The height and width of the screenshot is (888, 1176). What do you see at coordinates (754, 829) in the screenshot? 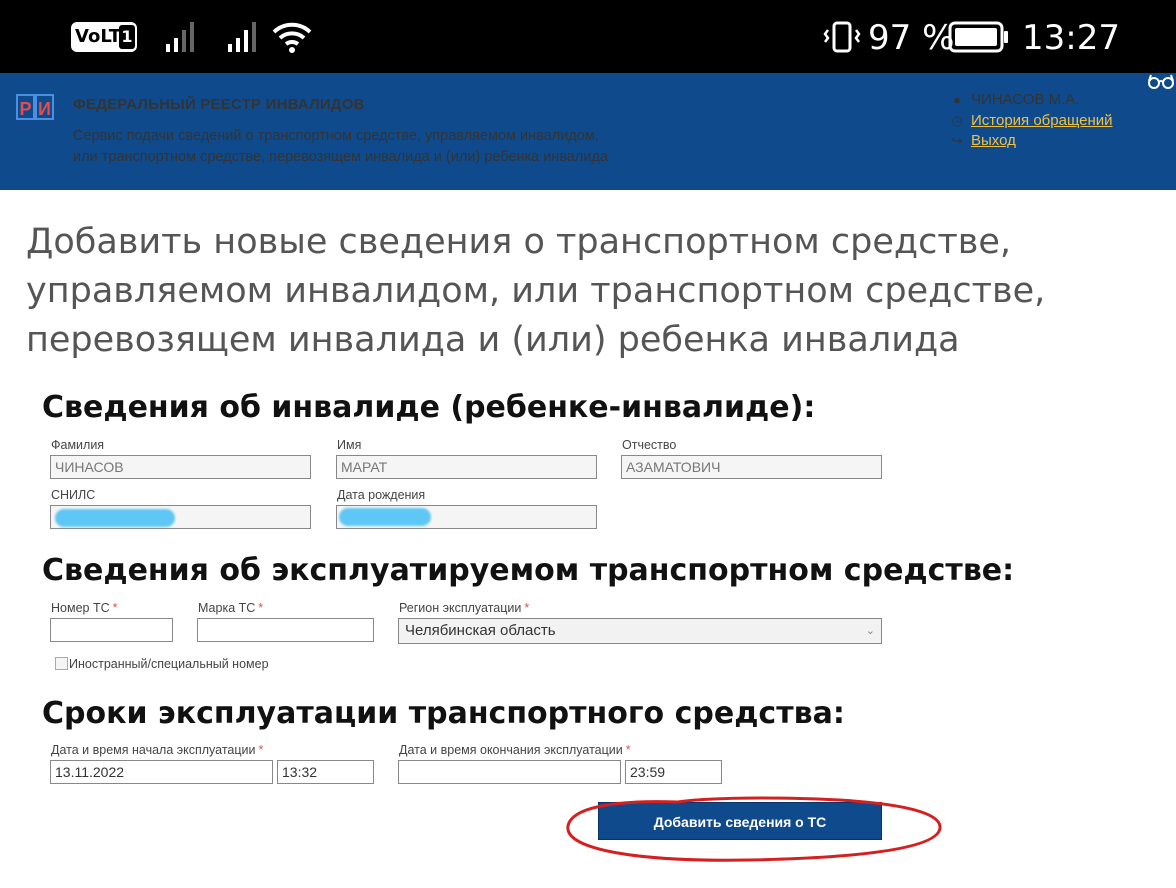
I see `red-circle-annotation` at bounding box center [754, 829].